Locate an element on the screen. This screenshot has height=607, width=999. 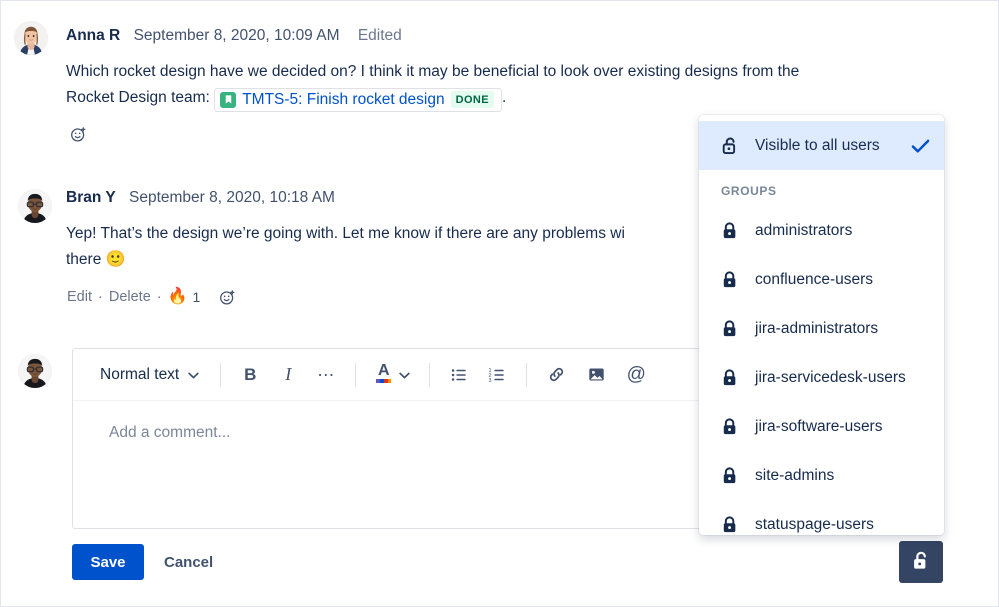
story-icon is located at coordinates (228, 99).